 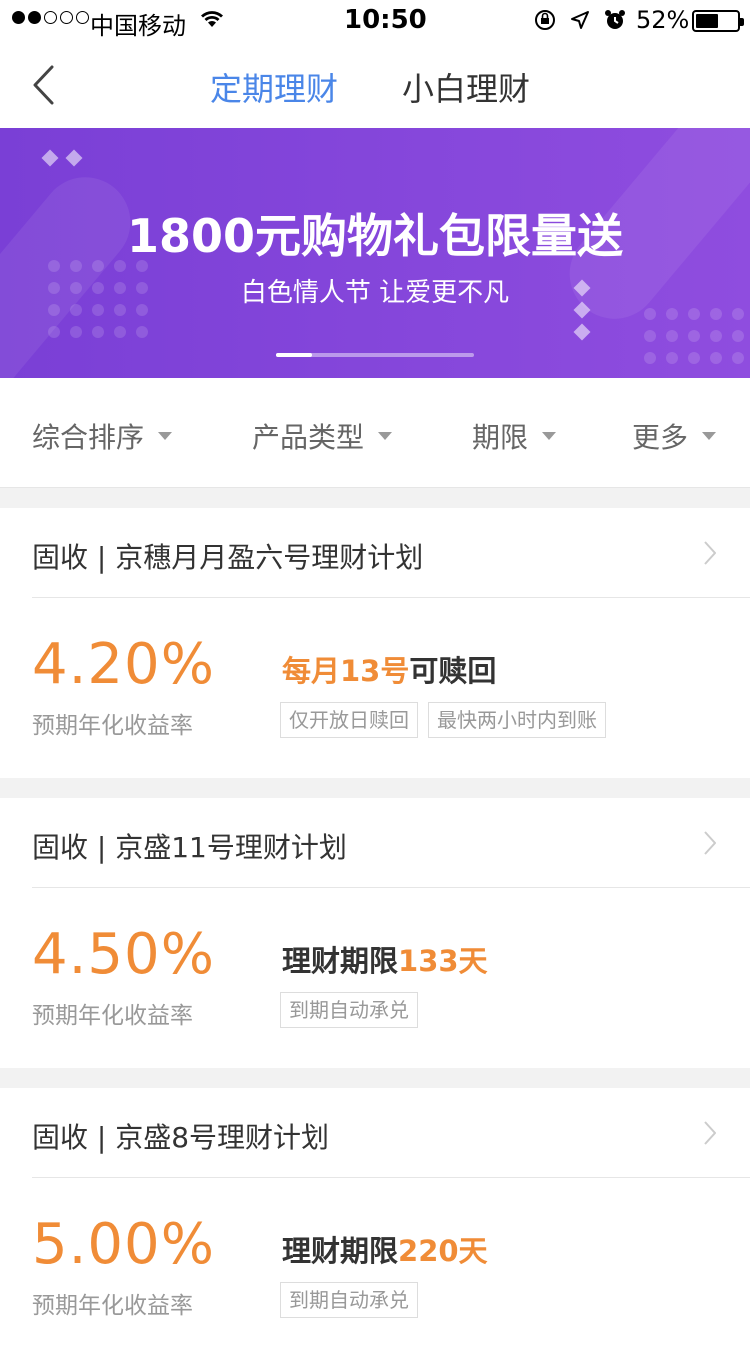 What do you see at coordinates (50, 17) in the screenshot?
I see `signal-strength-icon` at bounding box center [50, 17].